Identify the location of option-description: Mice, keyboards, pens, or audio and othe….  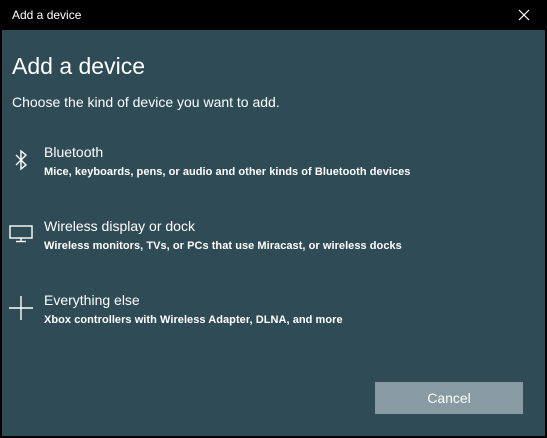
(227, 172).